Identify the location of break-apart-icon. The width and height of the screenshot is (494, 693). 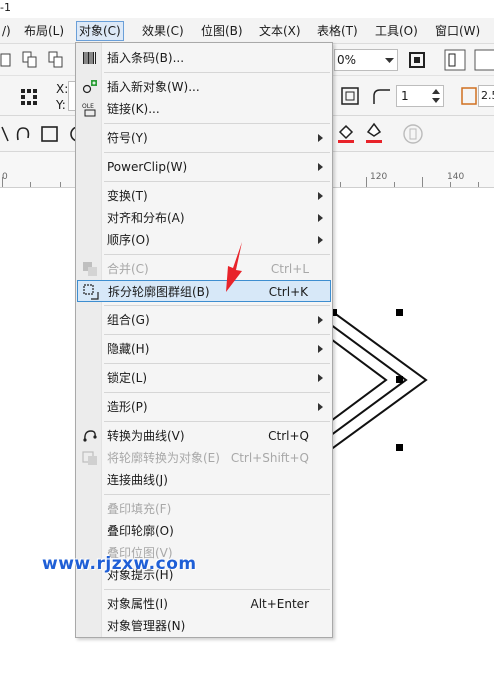
(91, 292).